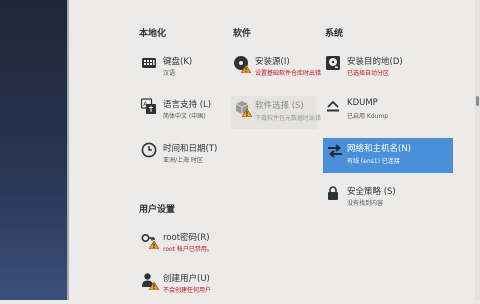  I want to click on sidebar, so click(34, 150).